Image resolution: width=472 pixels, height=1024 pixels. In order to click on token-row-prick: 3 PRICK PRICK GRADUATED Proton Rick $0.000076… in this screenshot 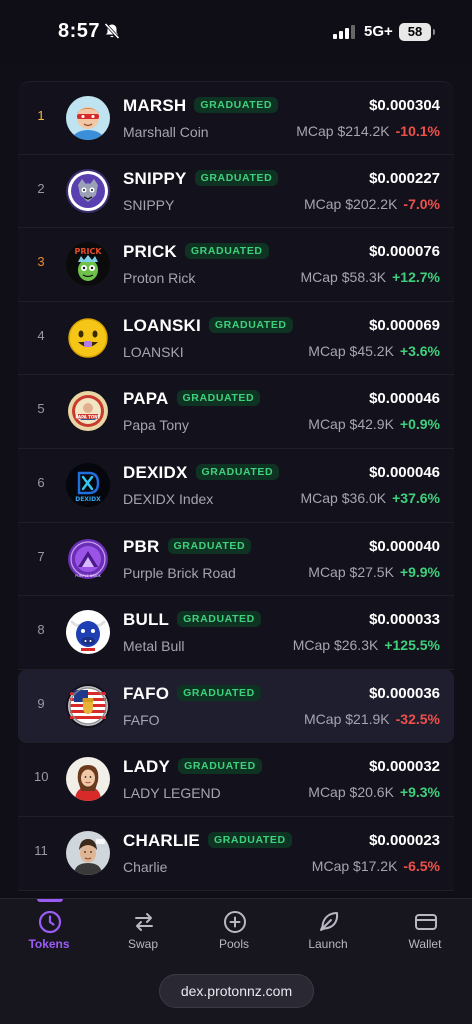, I will do `click(236, 265)`.